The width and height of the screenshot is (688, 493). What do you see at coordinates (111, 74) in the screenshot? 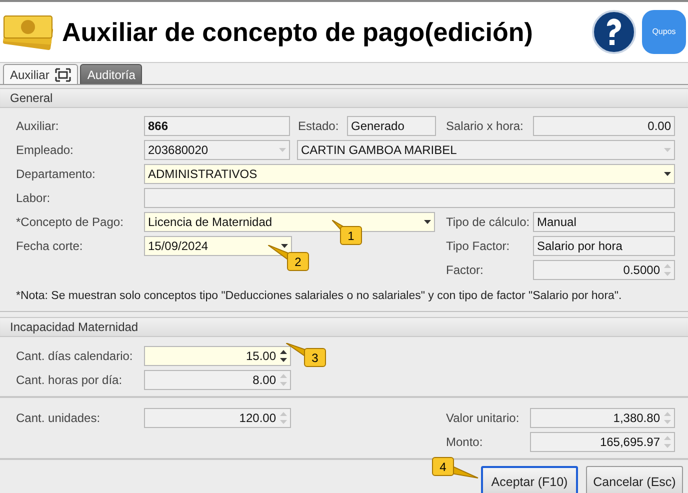
I see `tab: Auditoría` at bounding box center [111, 74].